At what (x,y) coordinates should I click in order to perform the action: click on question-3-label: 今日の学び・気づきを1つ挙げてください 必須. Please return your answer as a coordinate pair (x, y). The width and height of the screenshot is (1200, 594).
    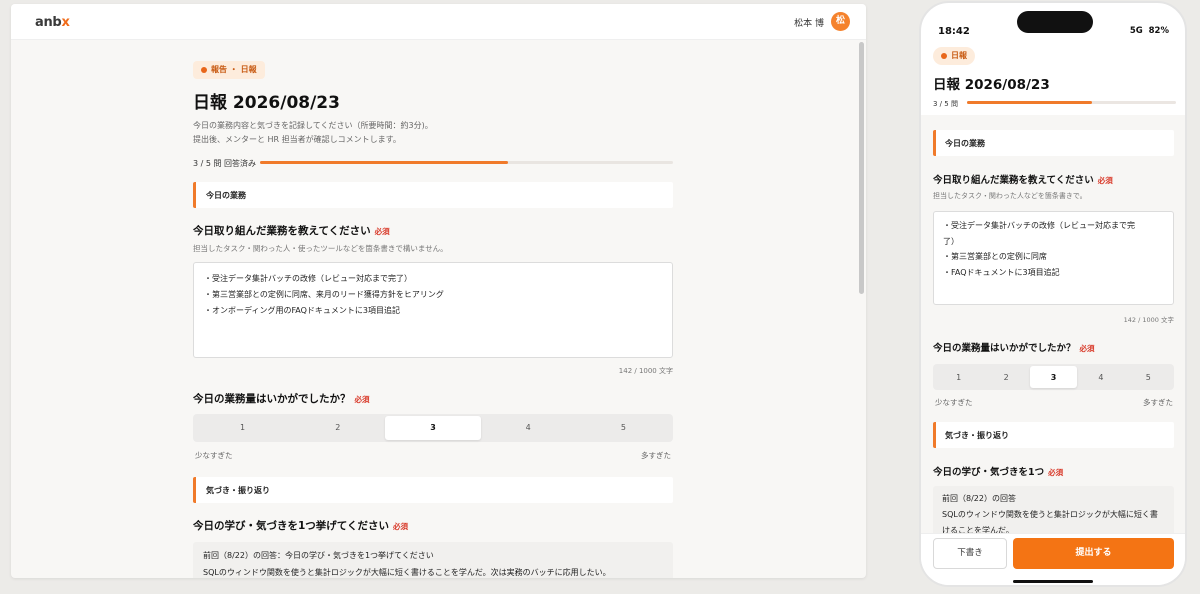
    Looking at the image, I should click on (300, 526).